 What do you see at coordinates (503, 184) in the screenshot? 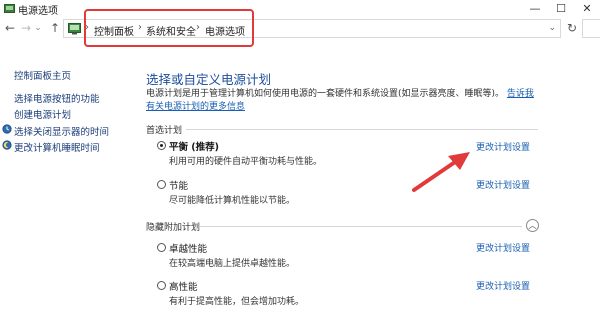
I see `change-plan-settings-link-power-saver: 更改计划设置` at bounding box center [503, 184].